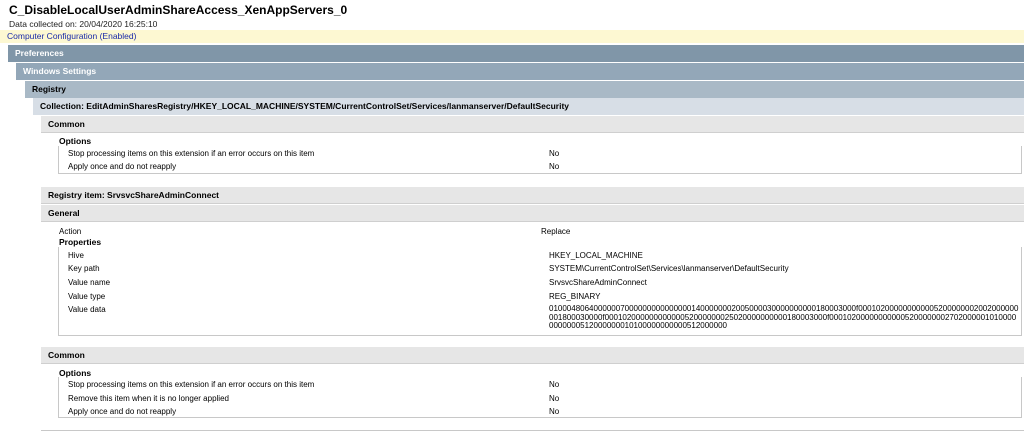  Describe the element at coordinates (83, 24) in the screenshot. I see `data-collected-timestamp: Data collected on: 20/04/2020 16:25:10` at that location.